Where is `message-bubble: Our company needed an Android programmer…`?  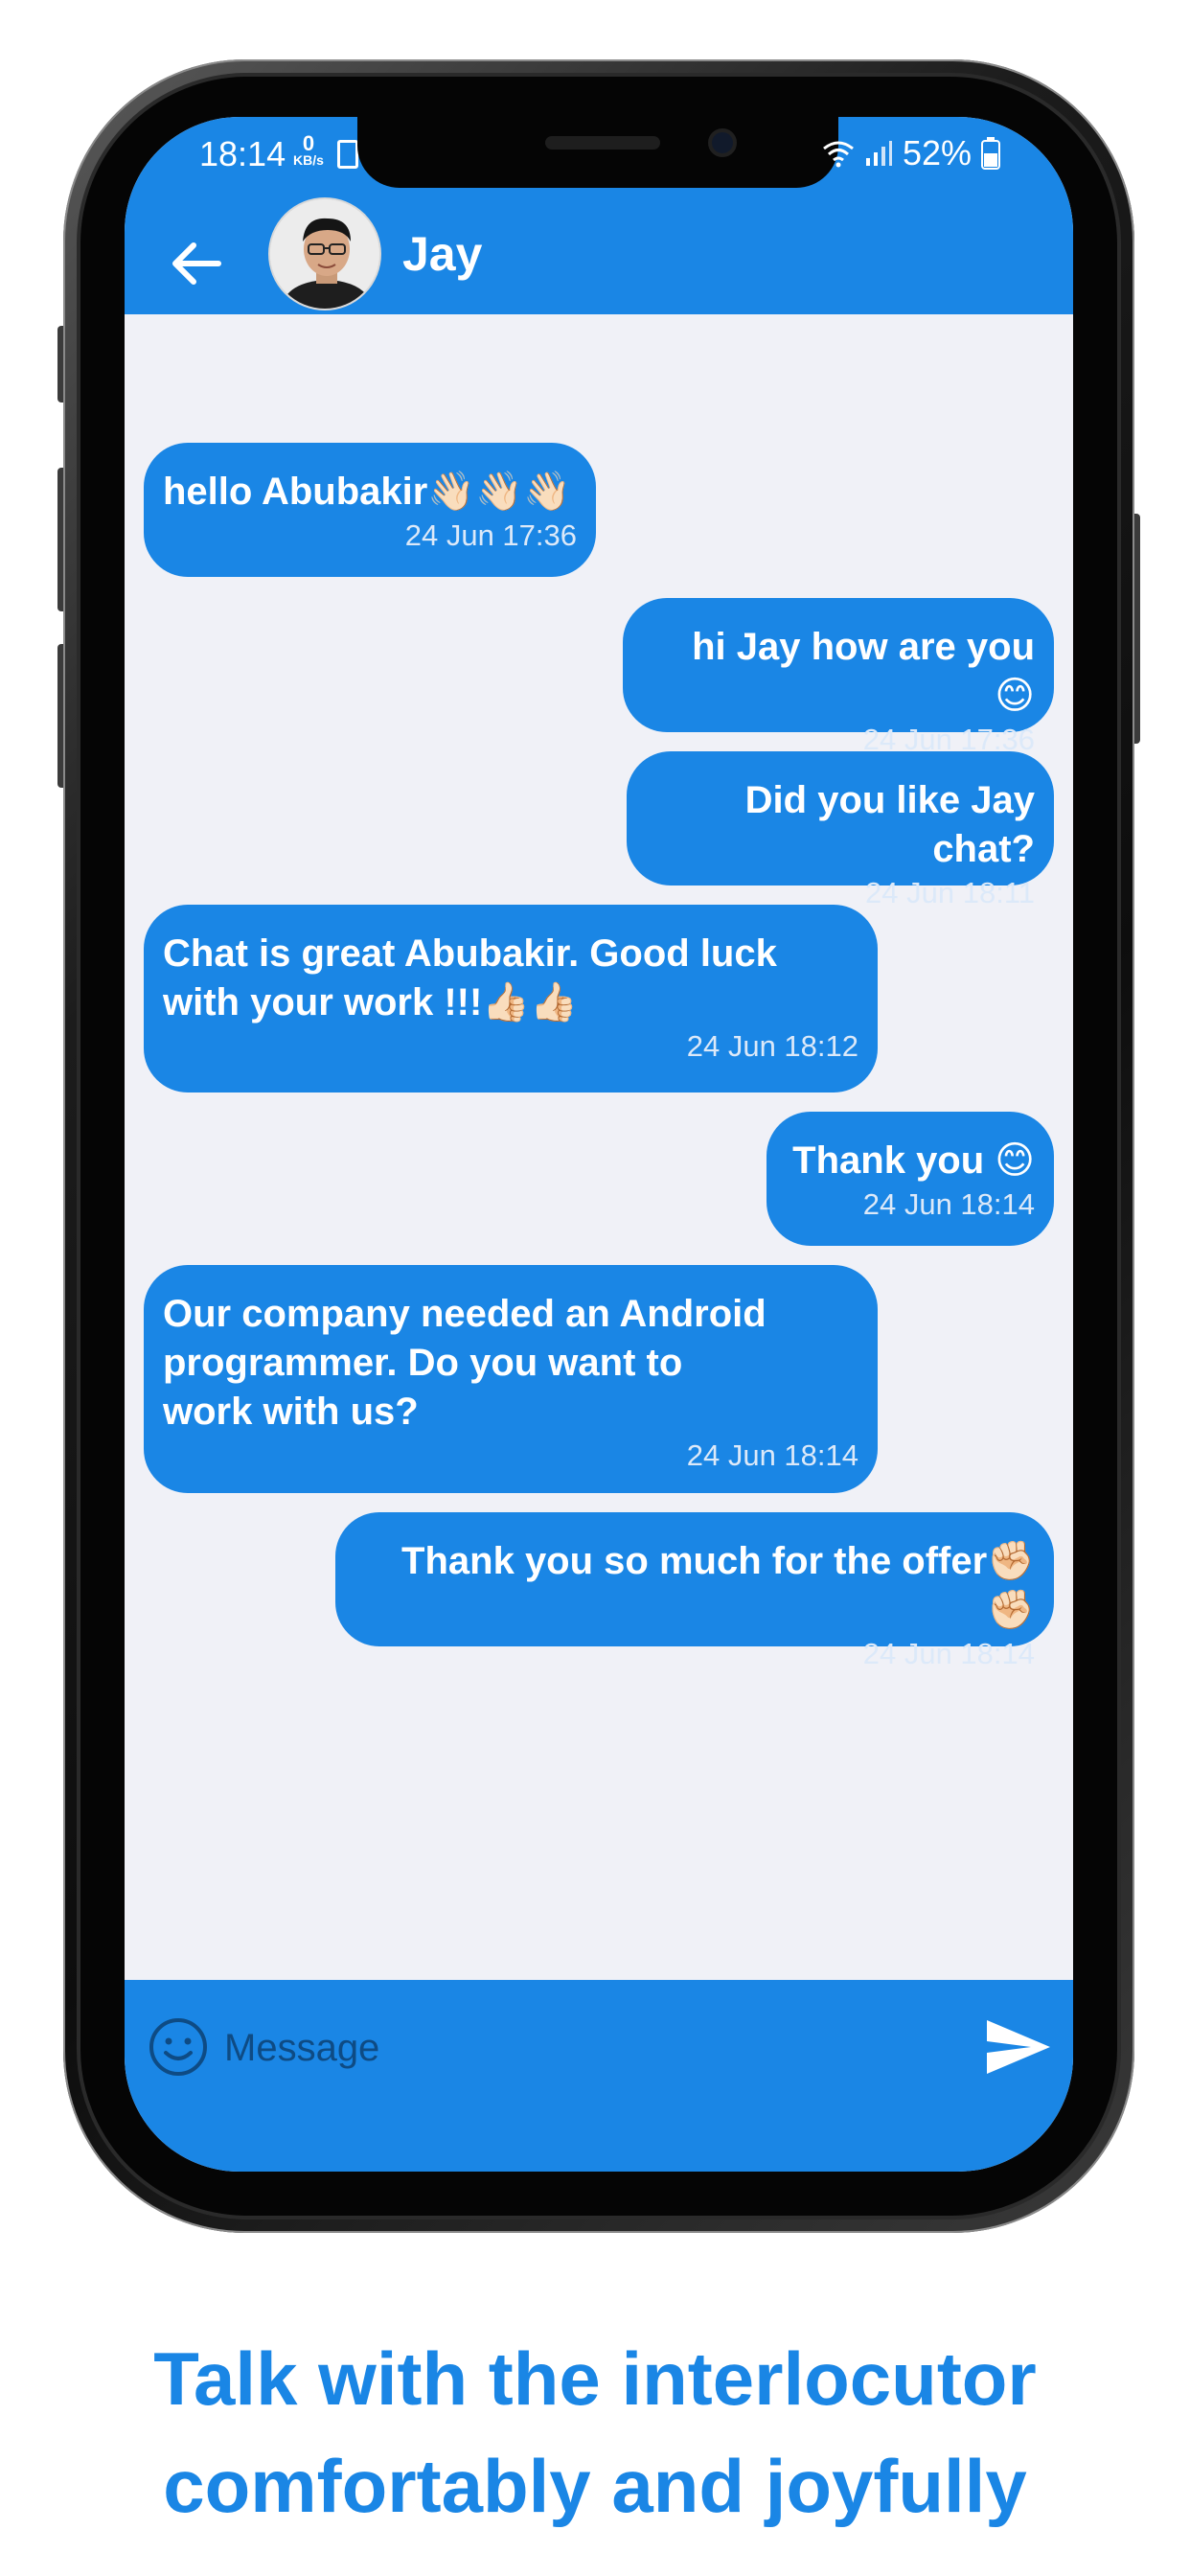
message-bubble: Our company needed an Android programmer… is located at coordinates (511, 1379).